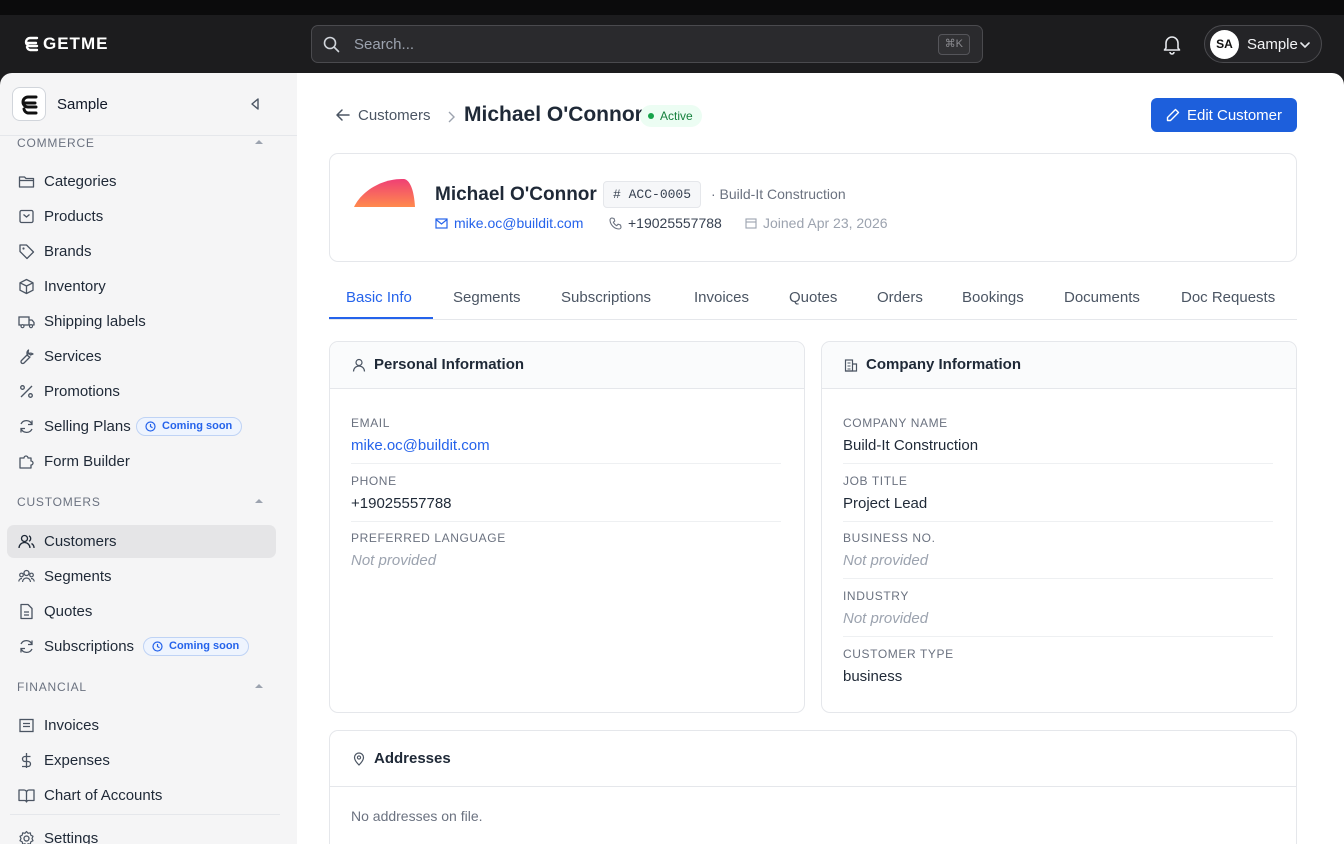 This screenshot has width=1344, height=844. Describe the element at coordinates (80, 541) in the screenshot. I see `sidebar-item-label: Customers` at that location.